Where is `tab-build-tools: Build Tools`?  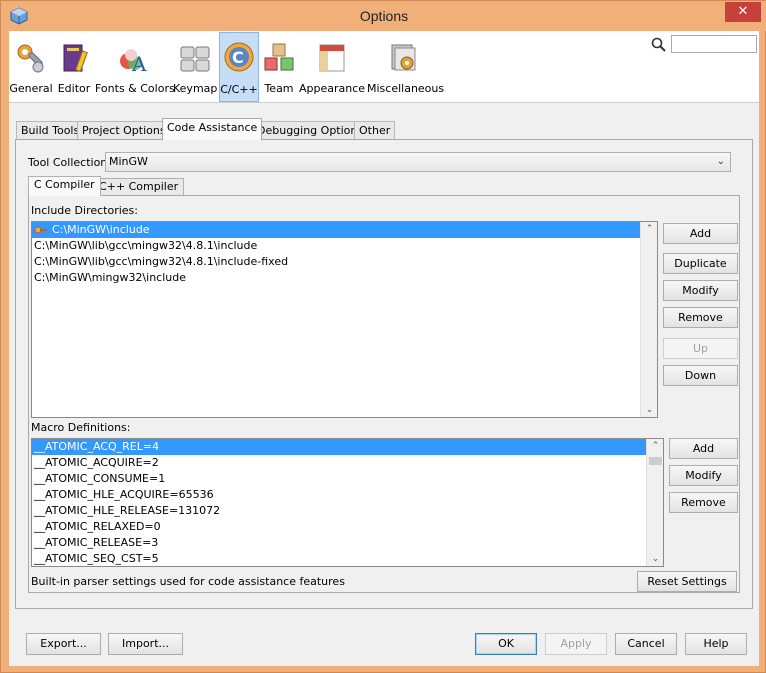 tab-build-tools: Build Tools is located at coordinates (50, 130).